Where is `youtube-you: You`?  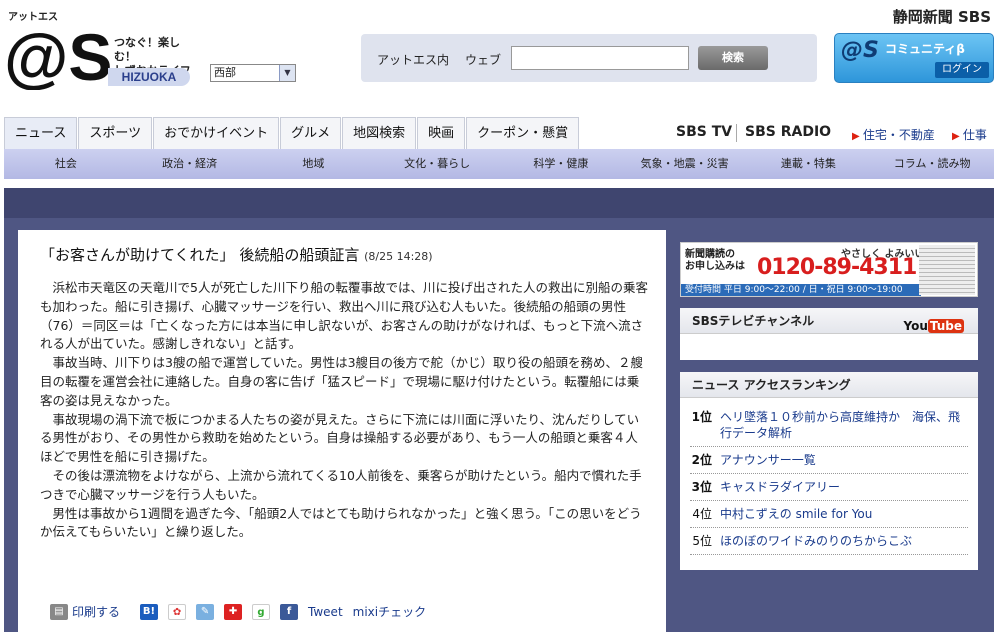 youtube-you: You is located at coordinates (915, 326).